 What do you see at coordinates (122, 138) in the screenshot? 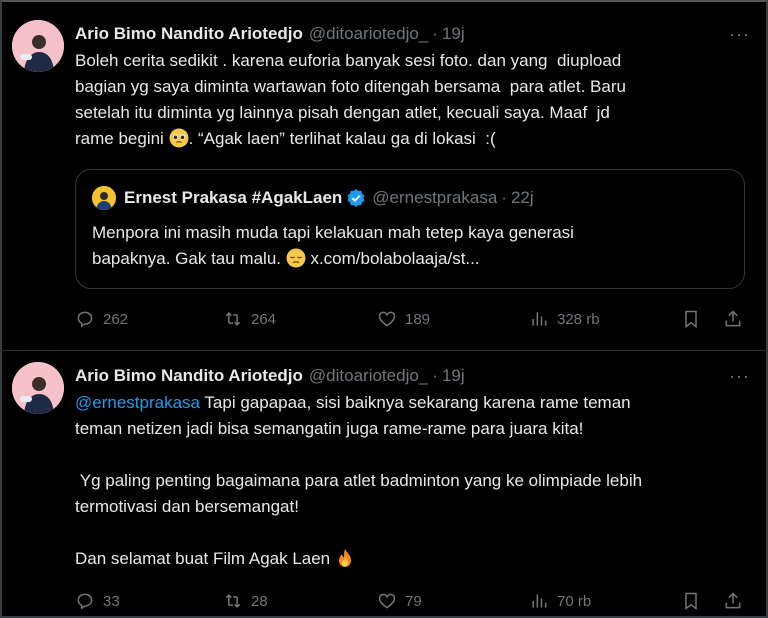
I see `text-line: rame begini` at bounding box center [122, 138].